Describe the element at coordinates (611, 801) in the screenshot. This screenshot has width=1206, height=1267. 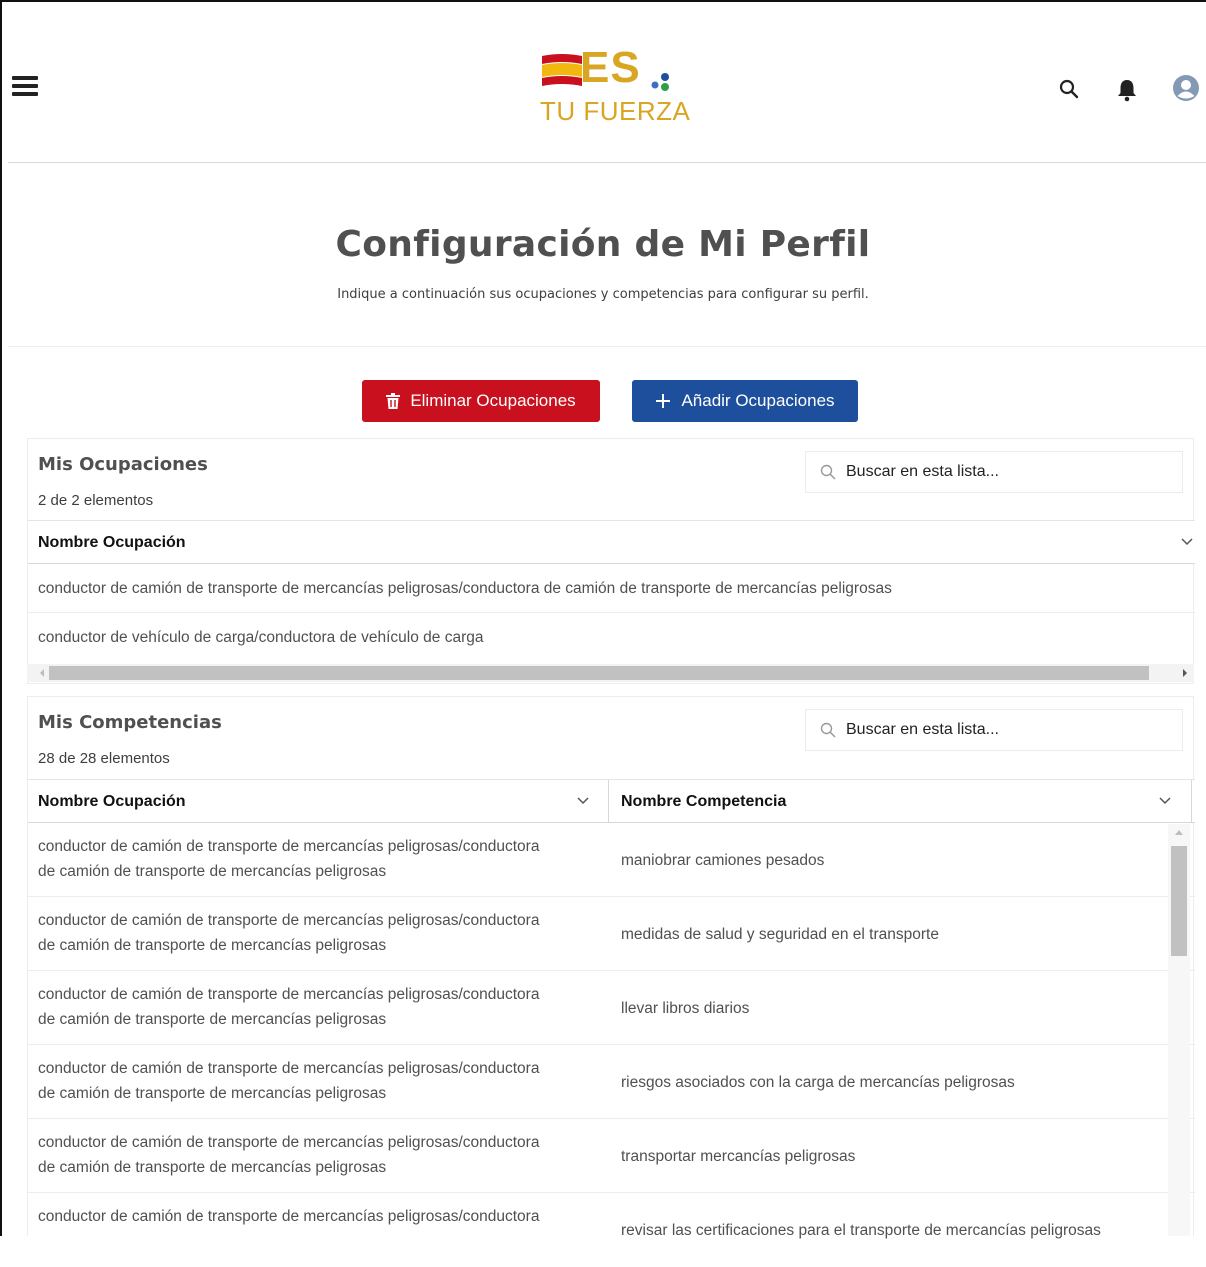
I see `competencies-table-header: Nombre Ocupación Nombre Competencia` at that location.